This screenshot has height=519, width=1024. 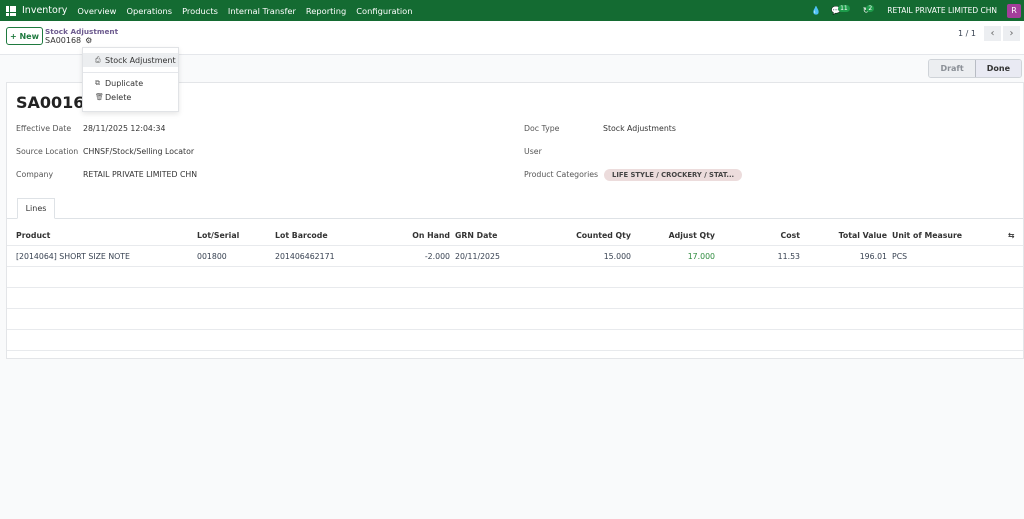 What do you see at coordinates (431, 235) in the screenshot?
I see `col-on-hand: On Hand` at bounding box center [431, 235].